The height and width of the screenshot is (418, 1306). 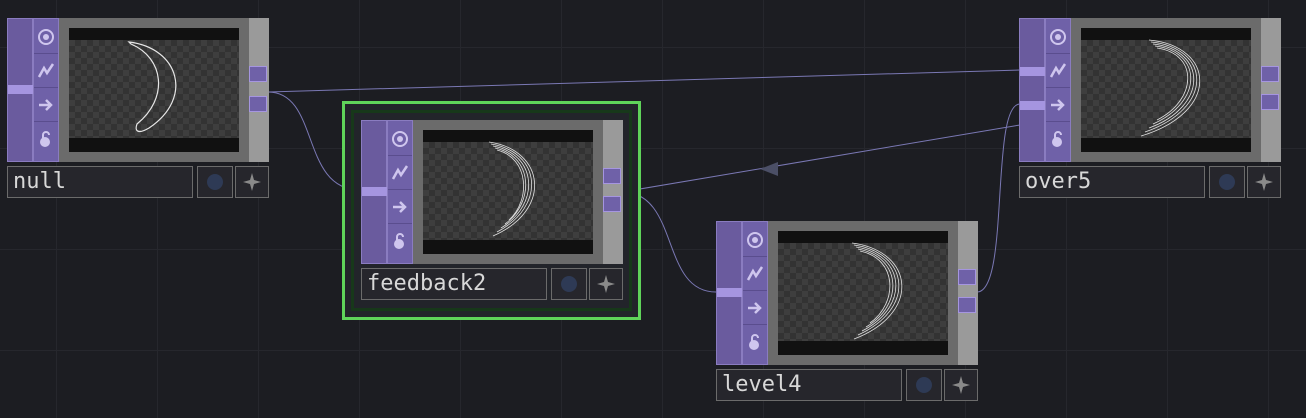 What do you see at coordinates (809, 385) in the screenshot?
I see `node-name: level4` at bounding box center [809, 385].